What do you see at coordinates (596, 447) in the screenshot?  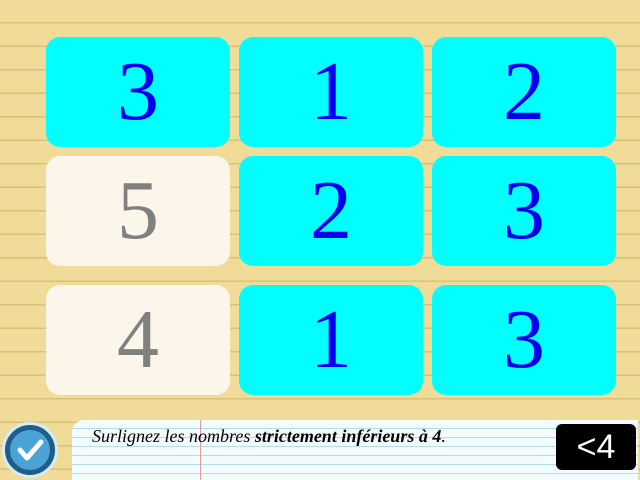 I see `rule-badge: <4` at bounding box center [596, 447].